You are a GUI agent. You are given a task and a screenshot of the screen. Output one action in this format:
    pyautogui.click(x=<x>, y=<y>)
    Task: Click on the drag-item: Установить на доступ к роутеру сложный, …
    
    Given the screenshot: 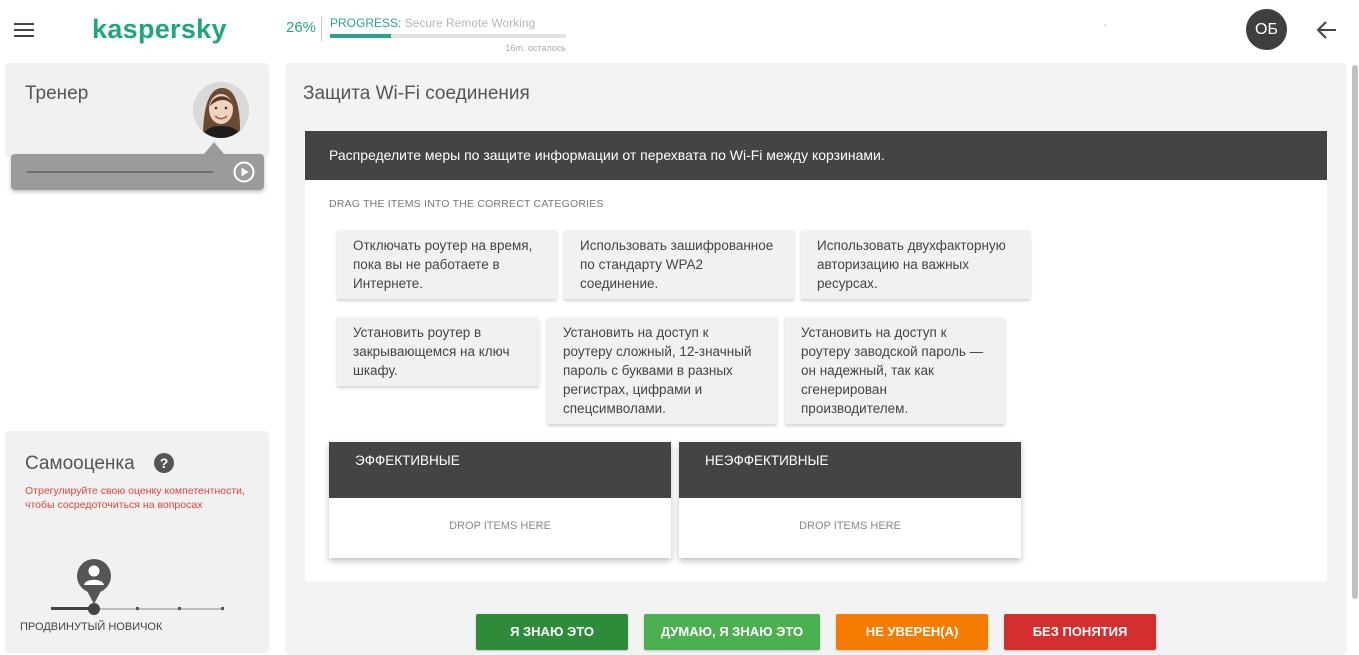 What is the action you would take?
    pyautogui.click(x=662, y=370)
    